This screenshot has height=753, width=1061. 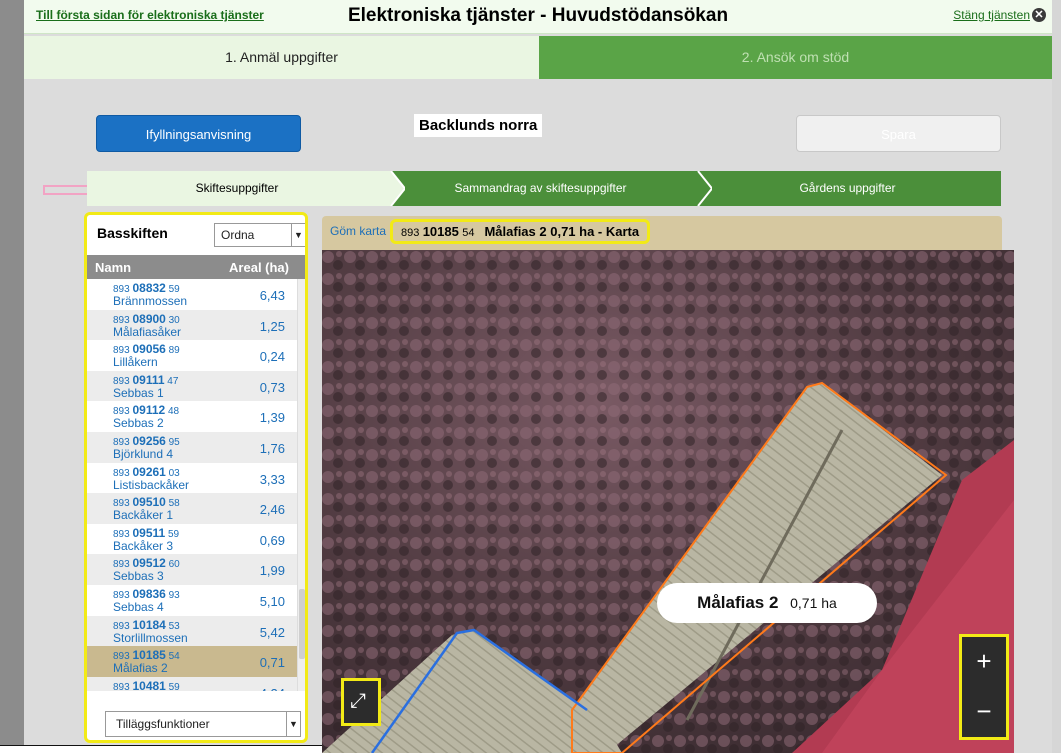 What do you see at coordinates (272, 688) in the screenshot?
I see `parcel-area: 4,24` at bounding box center [272, 688].